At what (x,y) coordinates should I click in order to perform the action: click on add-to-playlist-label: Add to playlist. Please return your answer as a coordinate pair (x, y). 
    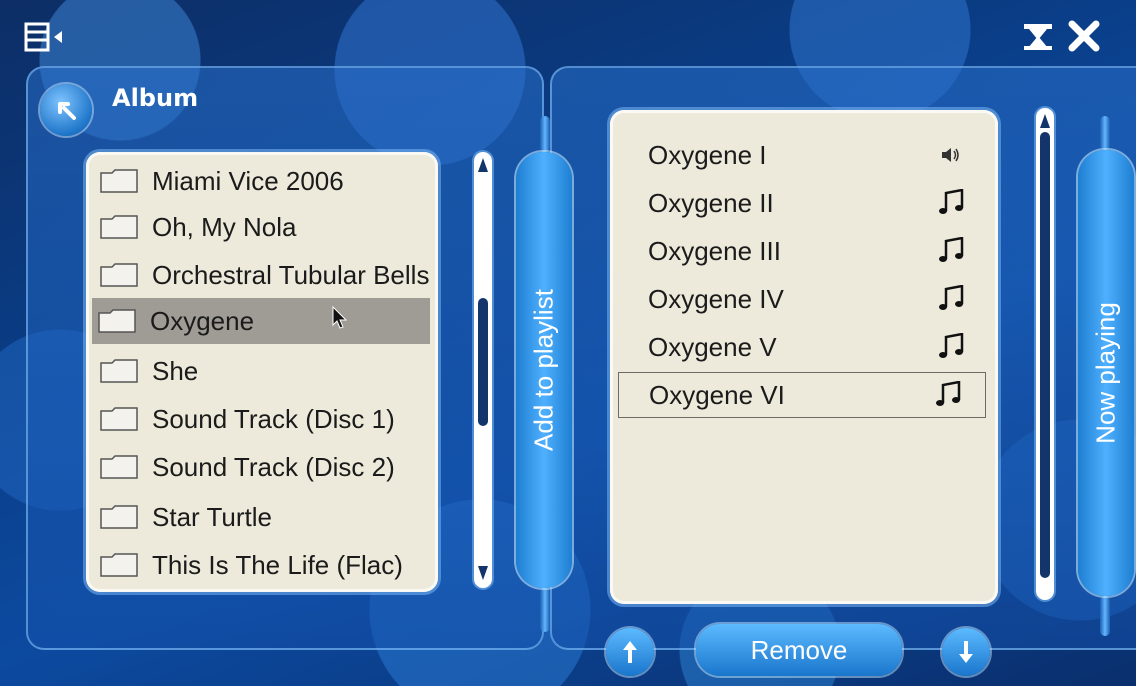
    Looking at the image, I should click on (543, 370).